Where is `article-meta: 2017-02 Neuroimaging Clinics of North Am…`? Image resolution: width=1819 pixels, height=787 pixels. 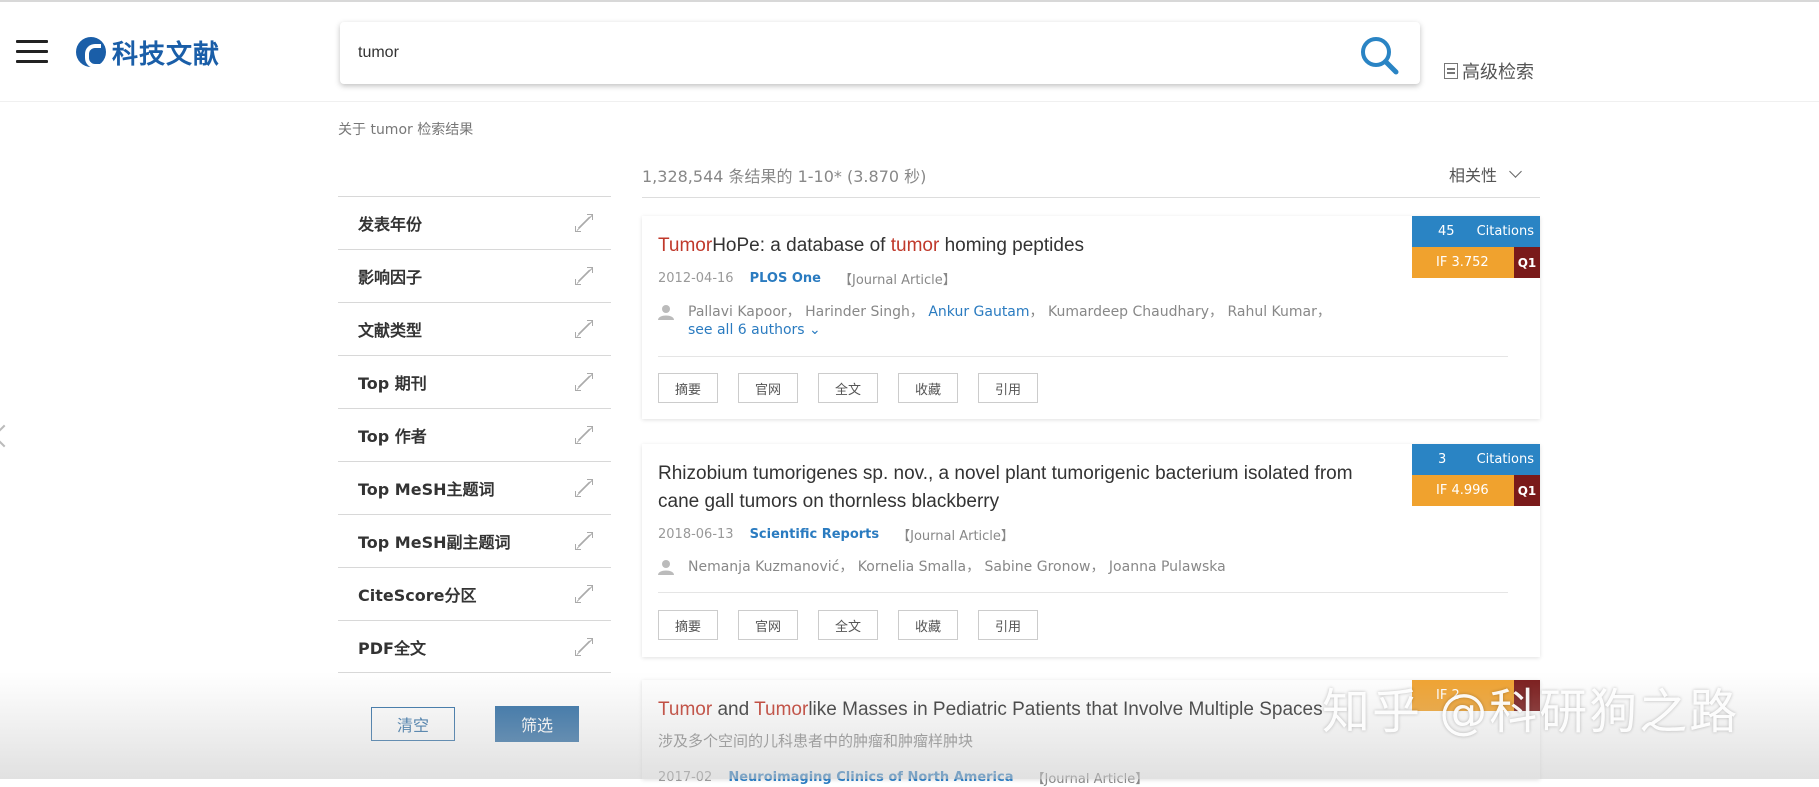 article-meta: 2017-02 Neuroimaging Clinics of North Am… is located at coordinates (903, 777).